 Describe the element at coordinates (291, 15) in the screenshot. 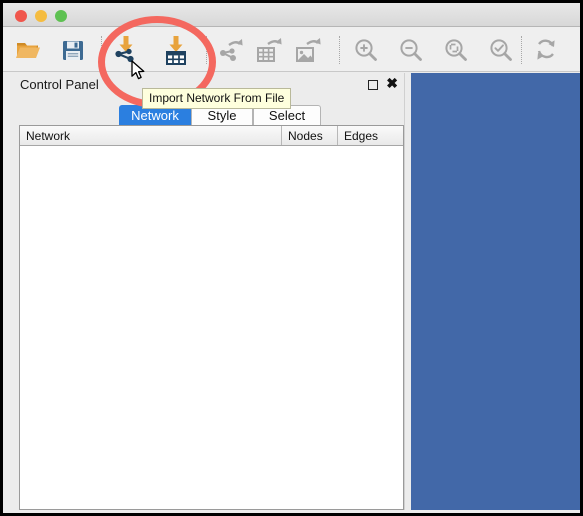

I see `window-titlebar` at that location.